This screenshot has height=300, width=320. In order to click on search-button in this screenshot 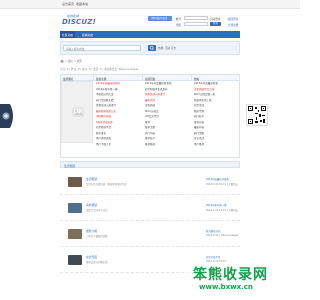, I will do `click(152, 48)`.